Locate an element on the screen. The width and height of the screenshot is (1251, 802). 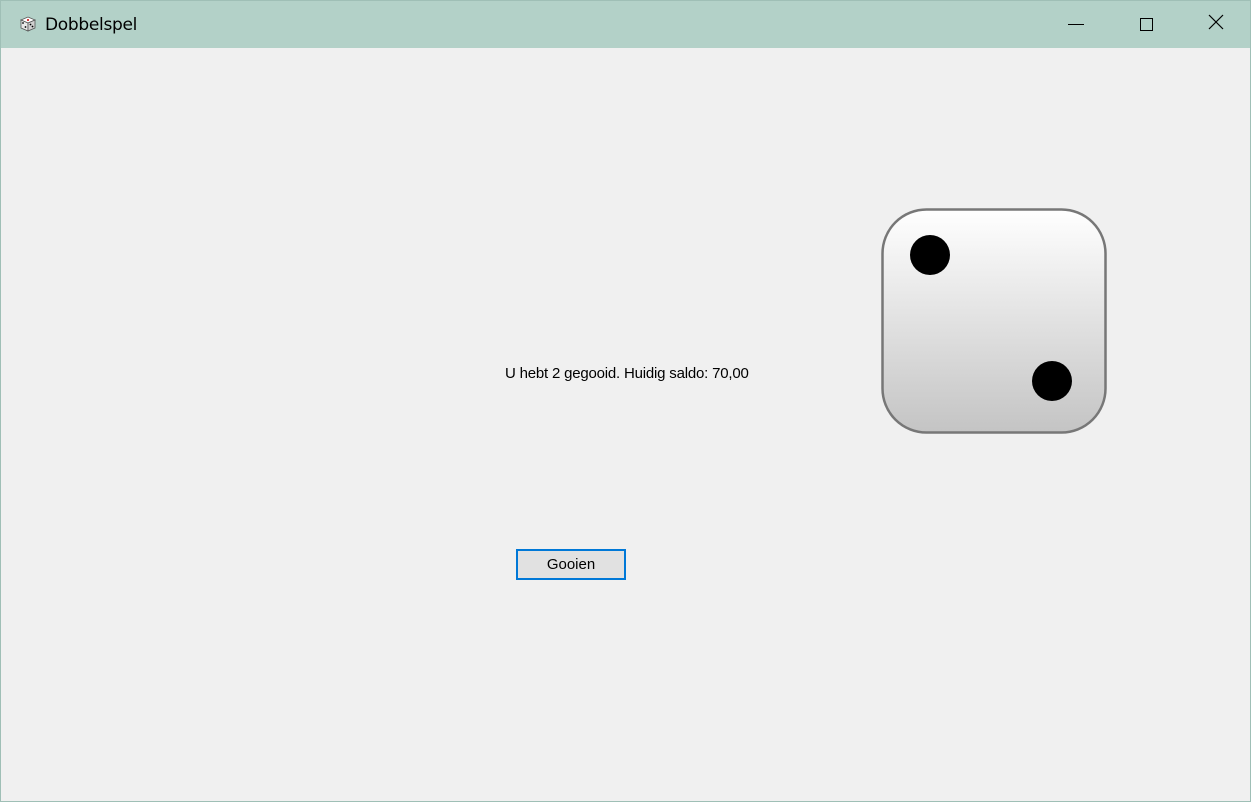
minimize-icon is located at coordinates (1076, 24).